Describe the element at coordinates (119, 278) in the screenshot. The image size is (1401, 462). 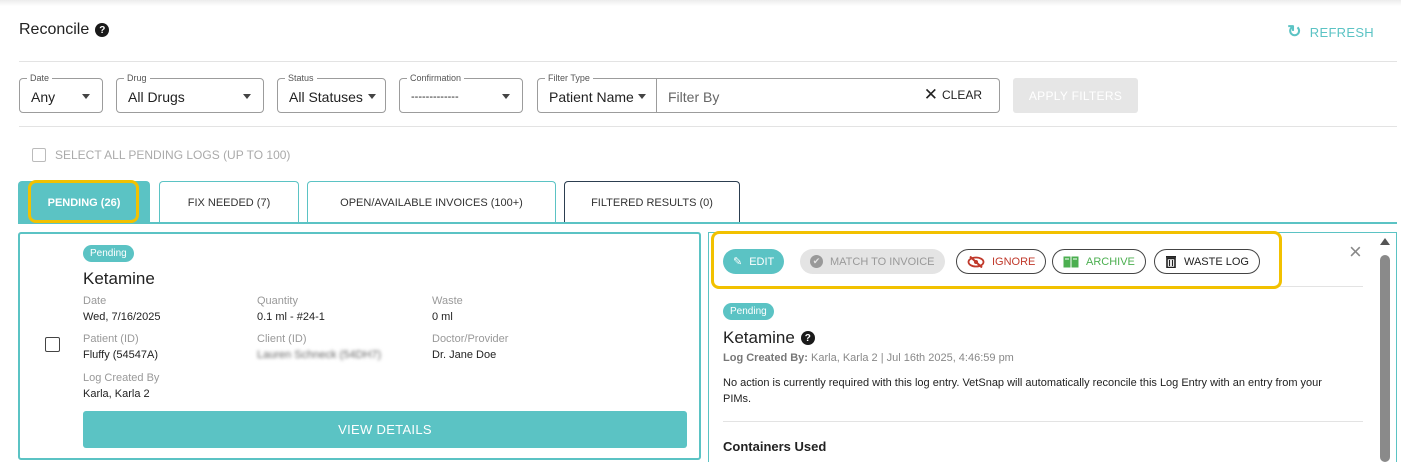
I see `drug-name: Ketamine` at that location.